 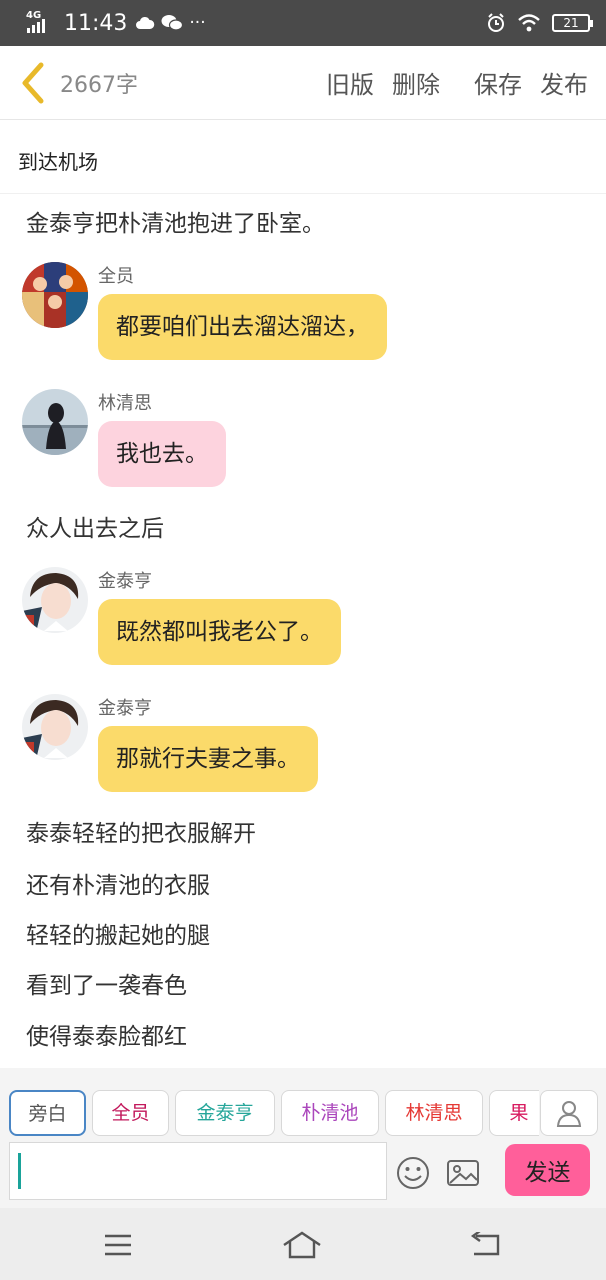 What do you see at coordinates (496, 22) in the screenshot?
I see `alarm-icon` at bounding box center [496, 22].